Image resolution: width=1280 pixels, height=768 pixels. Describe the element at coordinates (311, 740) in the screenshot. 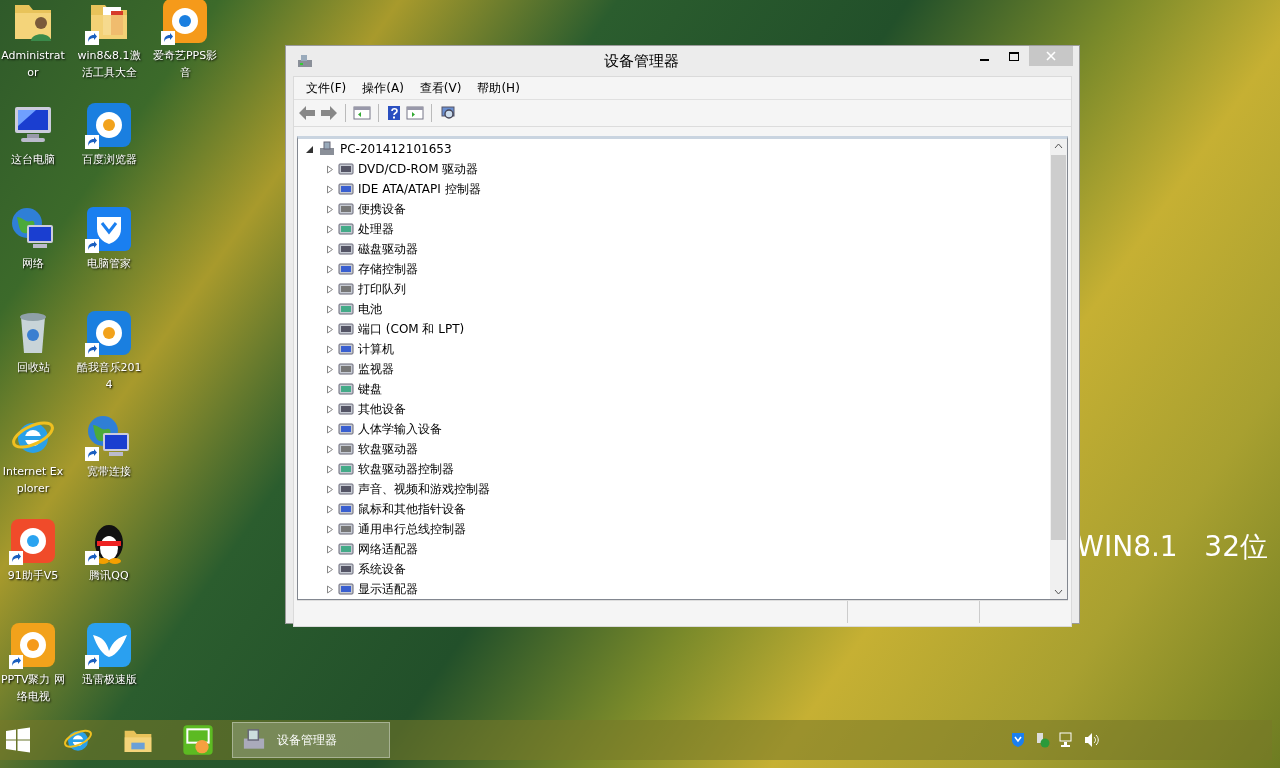

I see `taskbar-button: 设备管理器` at that location.